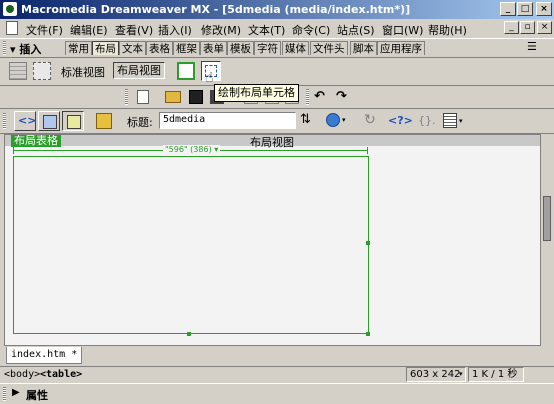 This screenshot has height=404, width=554. I want to click on tab-forms: 表单, so click(213, 48).